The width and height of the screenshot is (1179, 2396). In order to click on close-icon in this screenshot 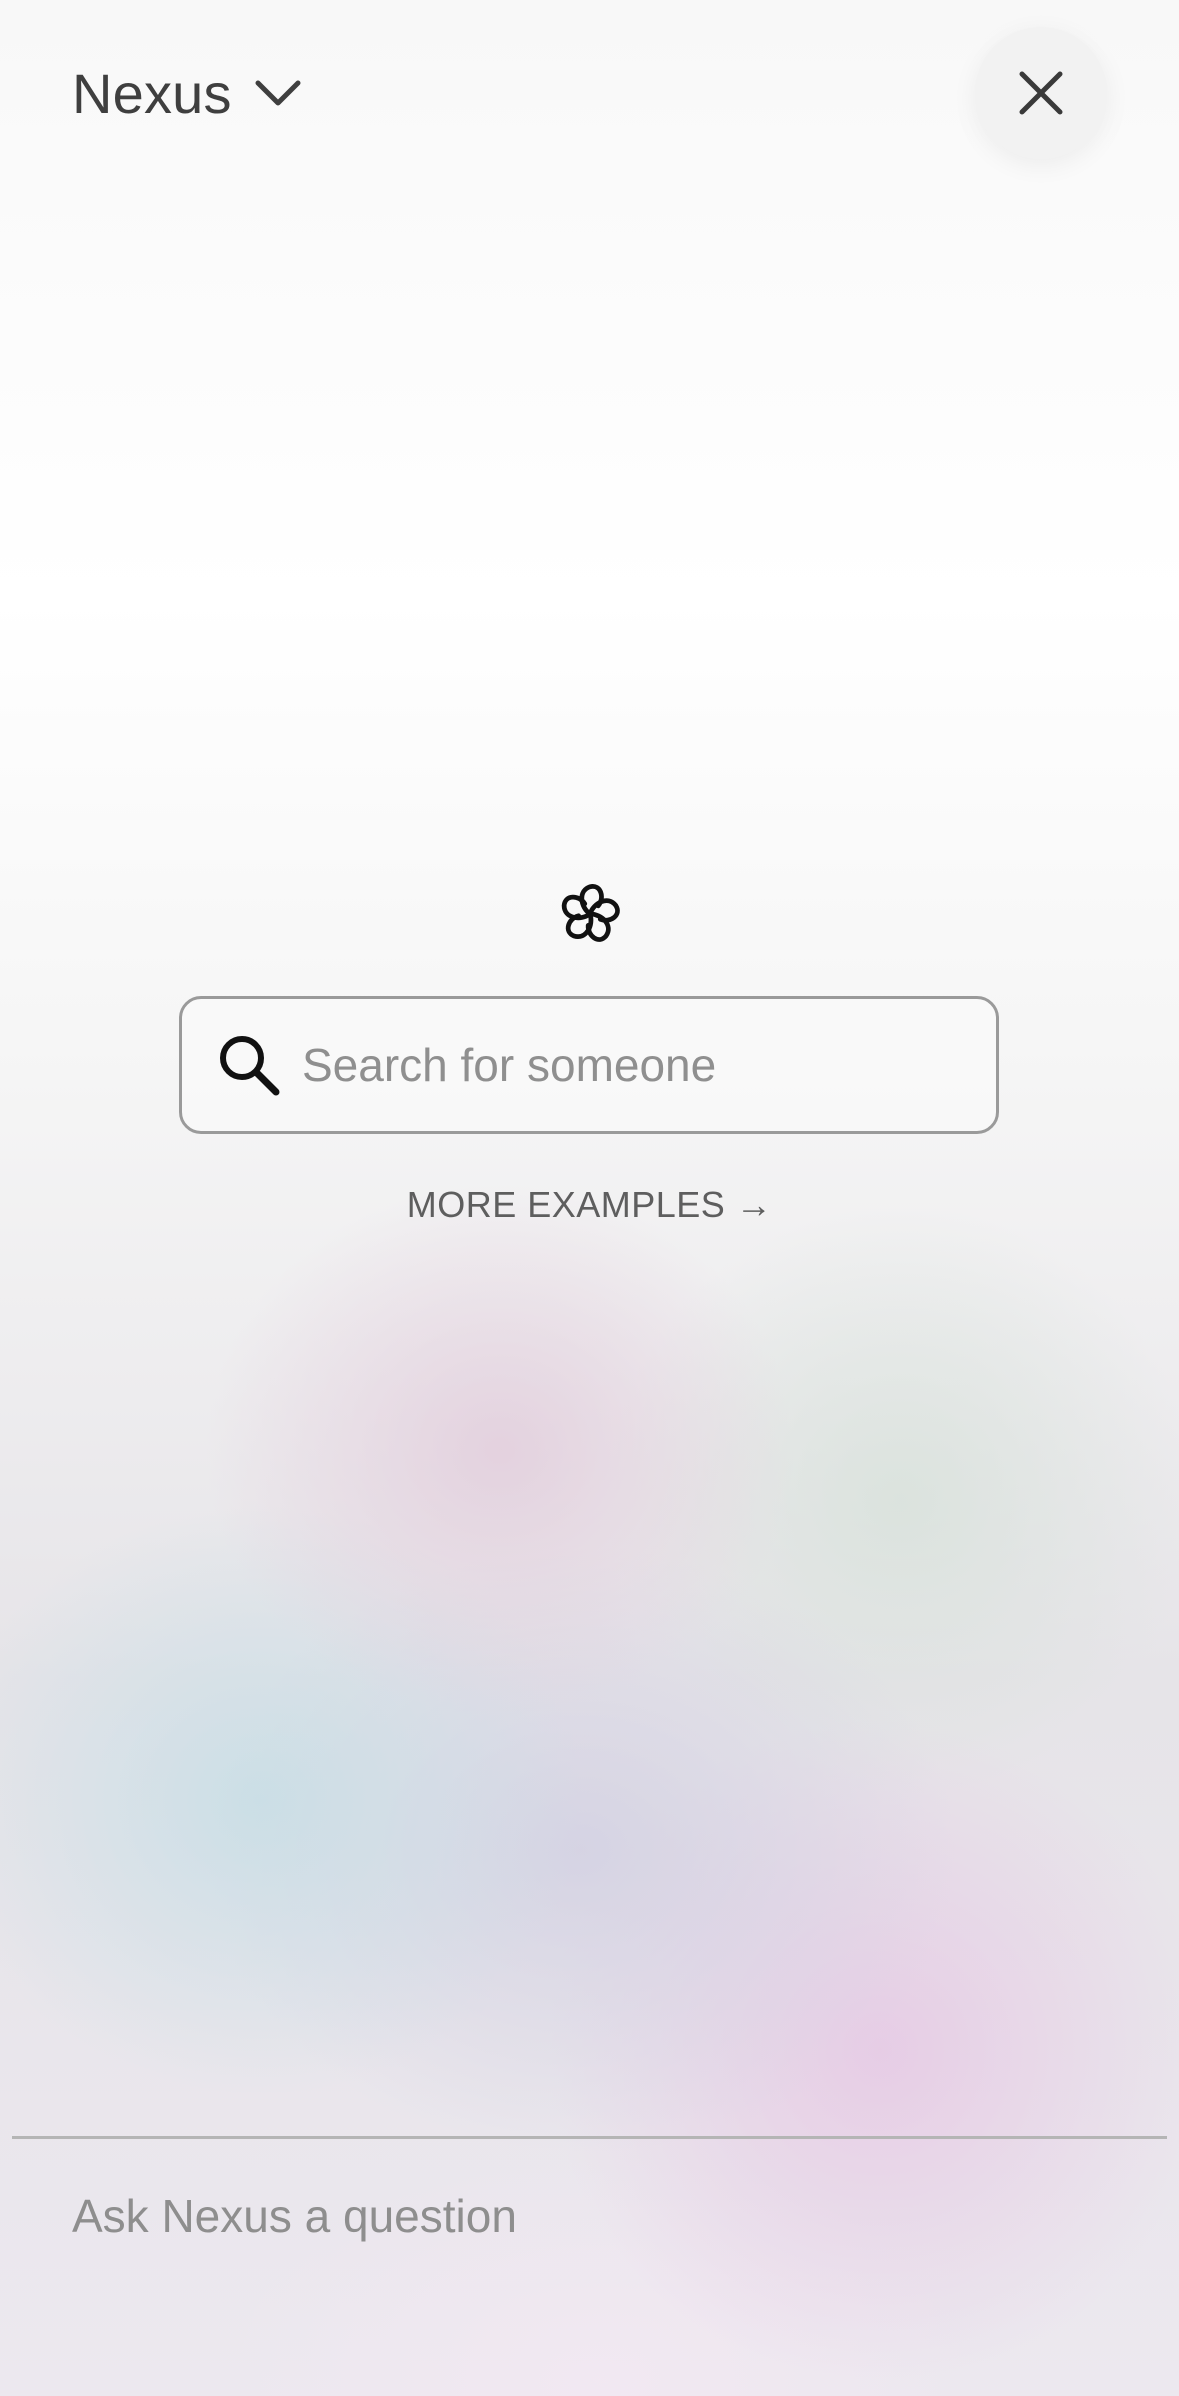, I will do `click(1041, 93)`.